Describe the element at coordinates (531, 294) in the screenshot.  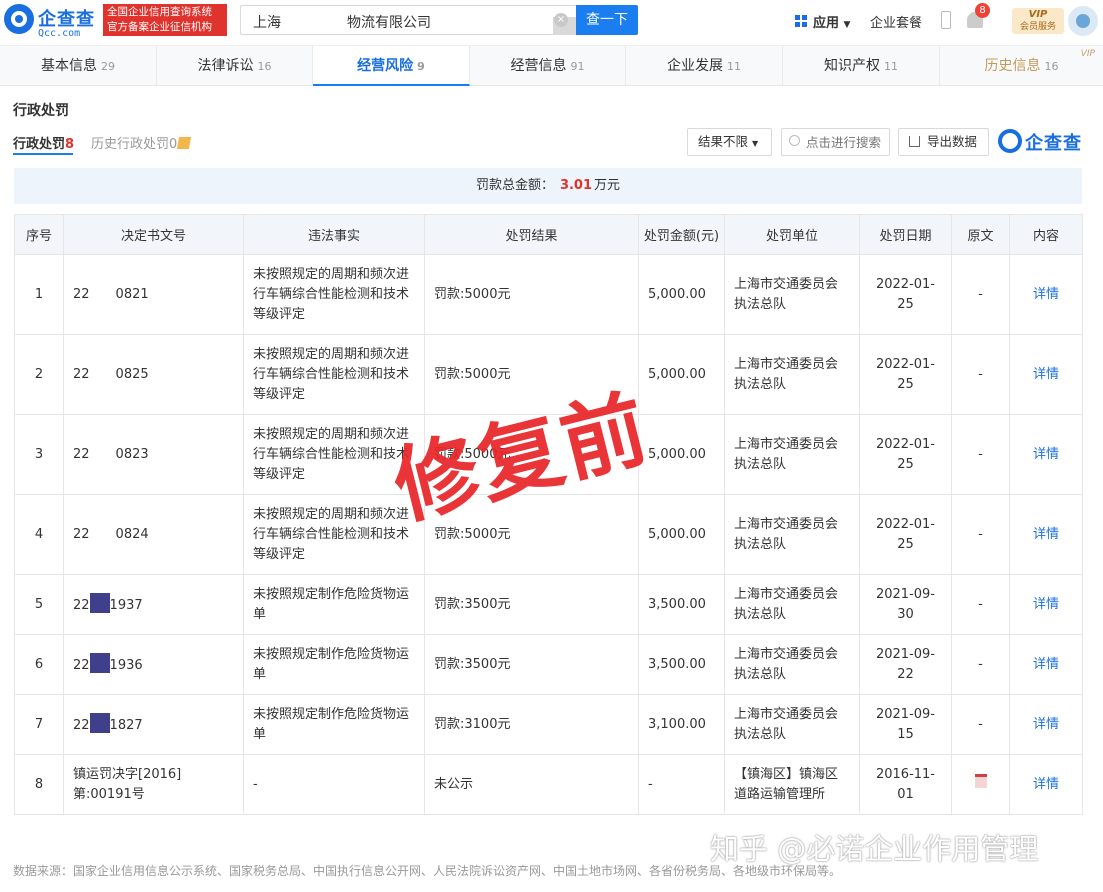
I see `cell-result: 罚款:5000元` at that location.